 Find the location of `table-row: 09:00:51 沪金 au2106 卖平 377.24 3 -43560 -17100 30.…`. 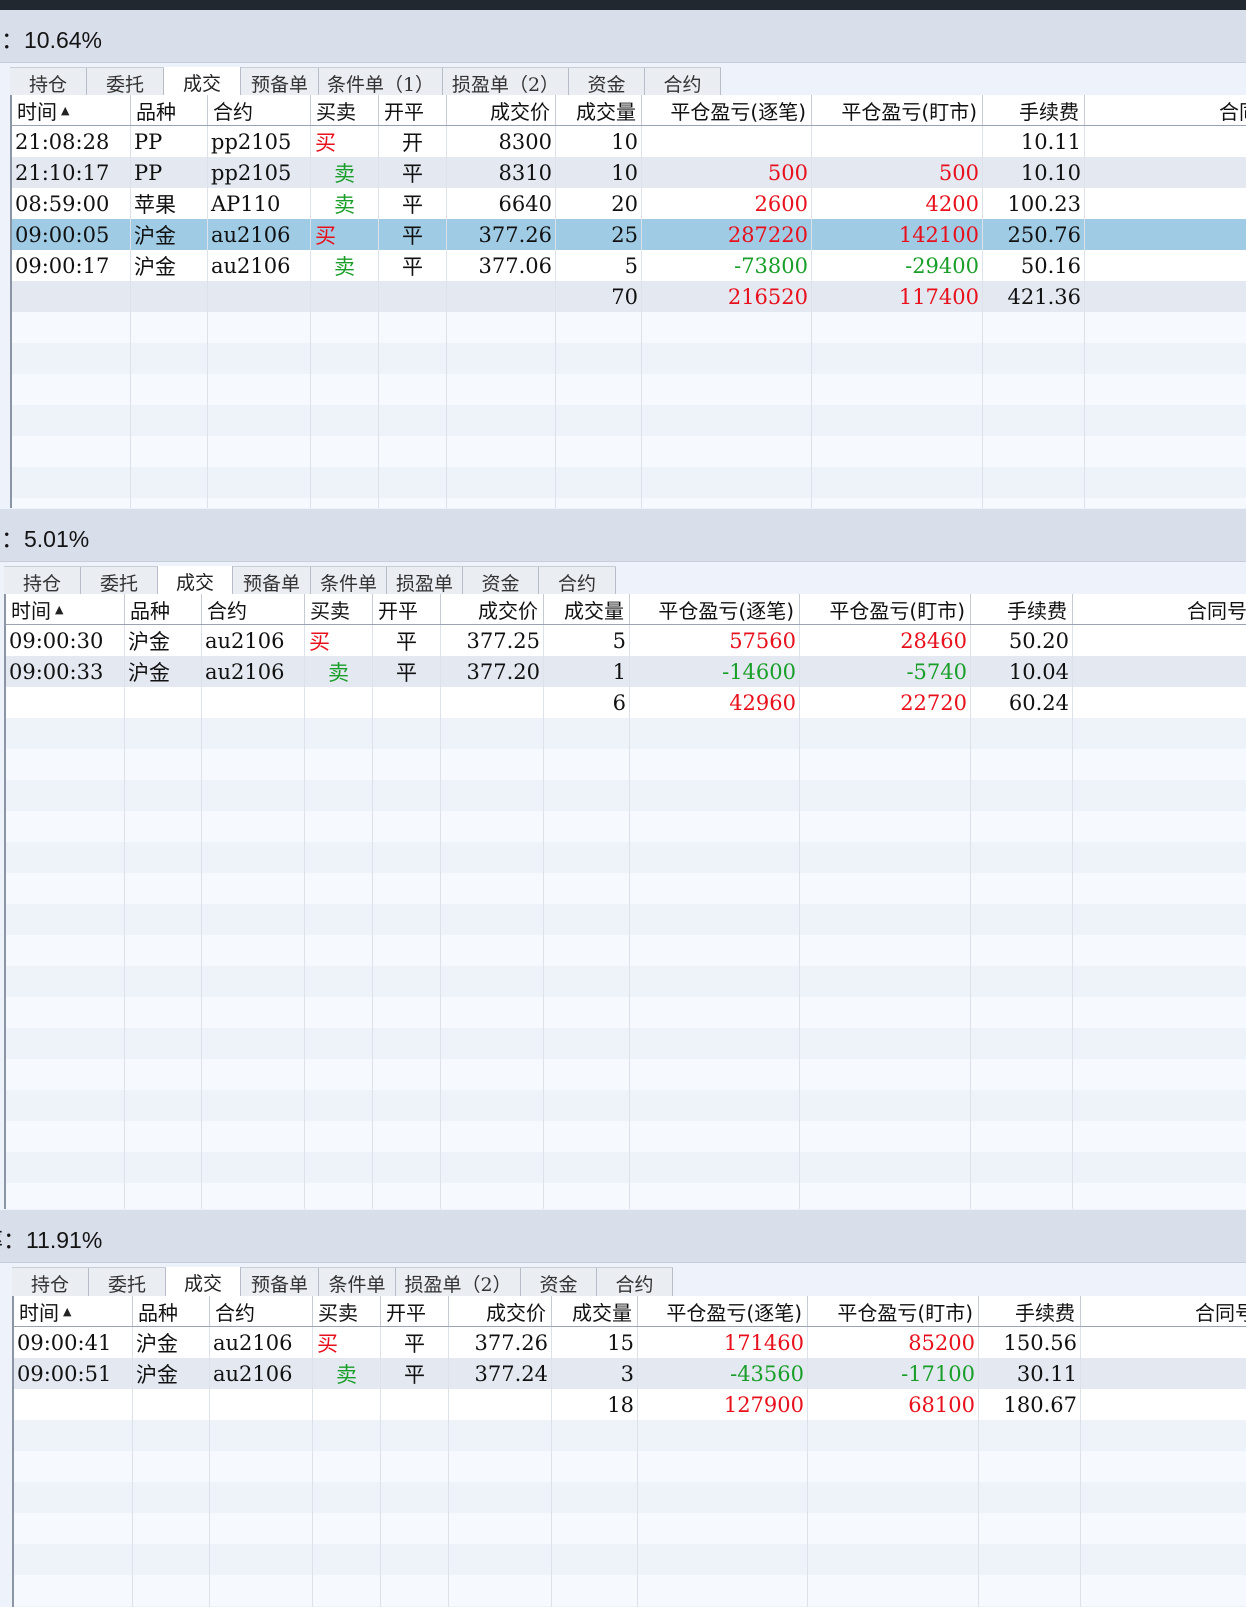

table-row: 09:00:51 沪金 au2106 卖平 377.24 3 -43560 -17100 30.… is located at coordinates (630, 1373).